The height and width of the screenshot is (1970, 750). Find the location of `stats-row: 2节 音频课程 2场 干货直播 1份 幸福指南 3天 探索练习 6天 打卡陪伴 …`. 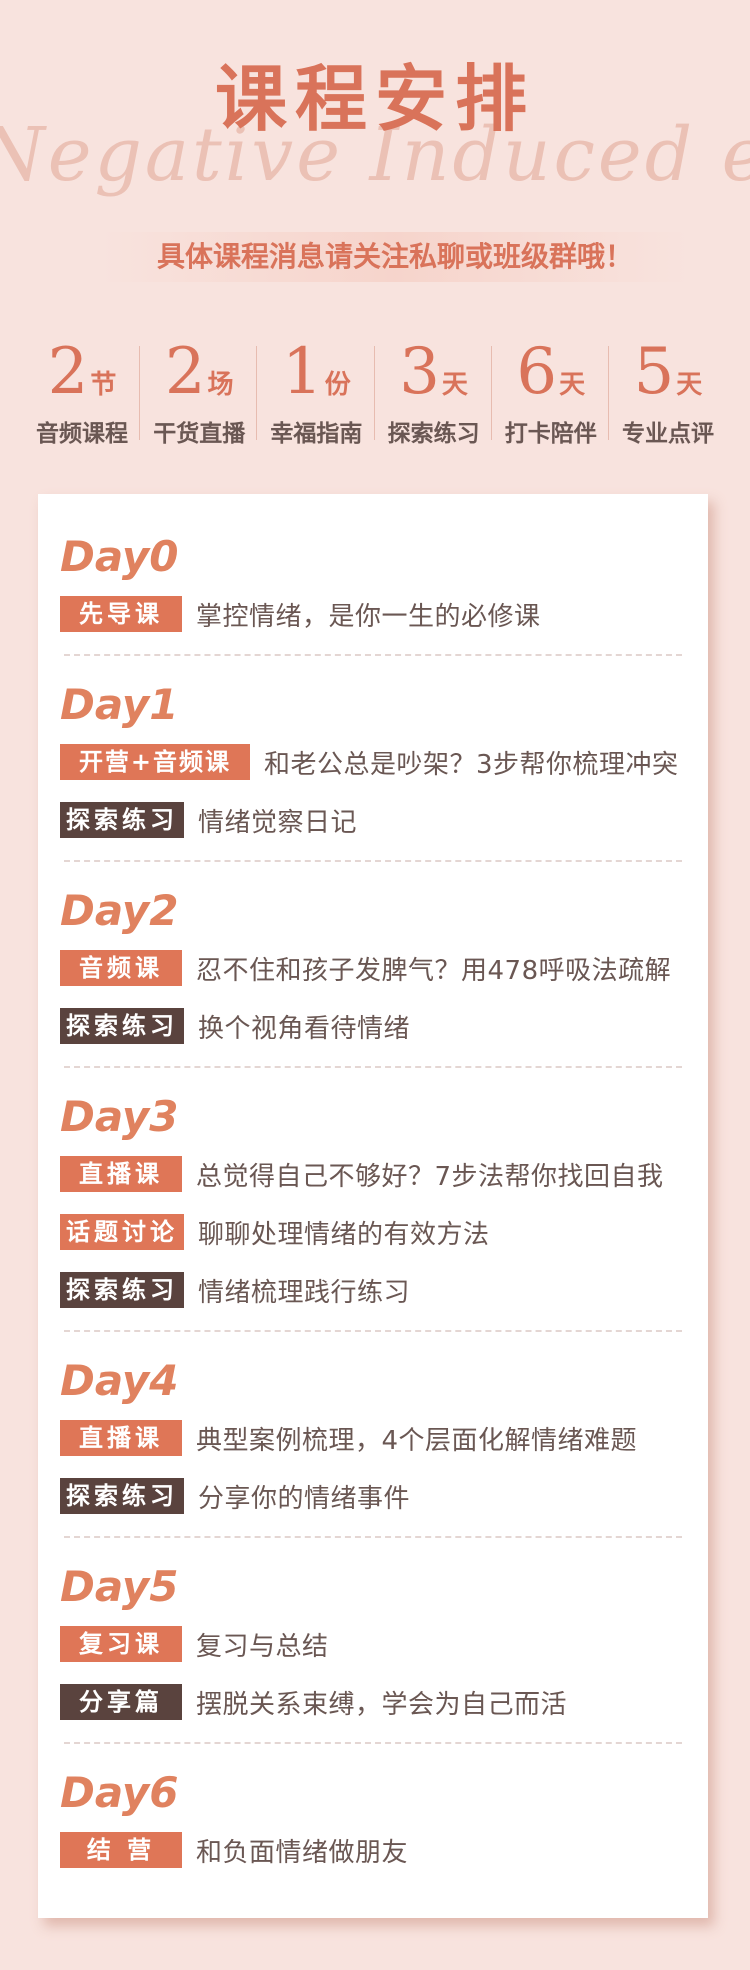

stats-row: 2节 音频课程 2场 干货直播 1份 幸福指南 3天 探索练习 6天 打卡陪伴 … is located at coordinates (375, 393).